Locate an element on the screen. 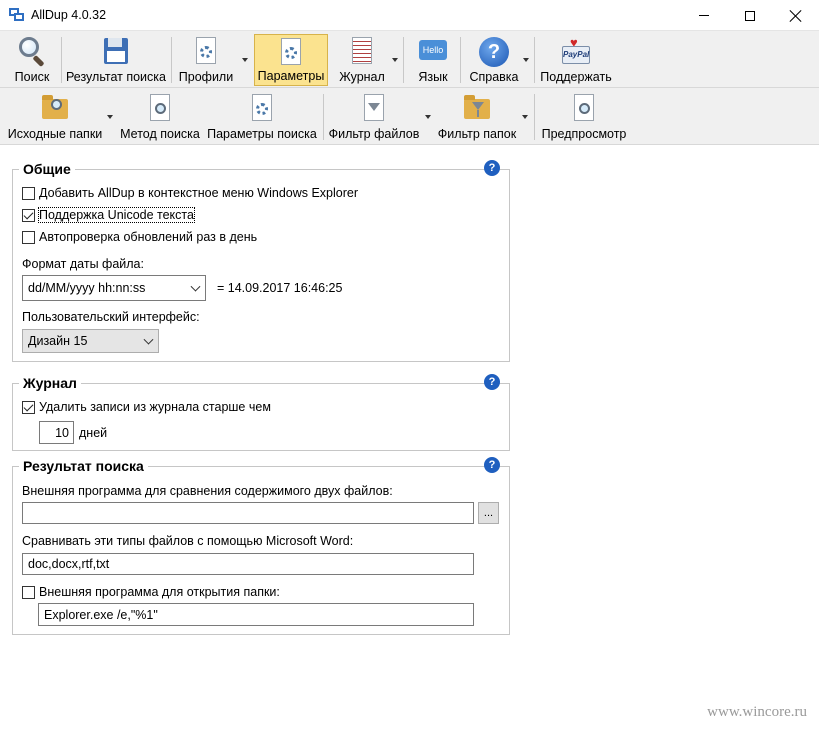 This screenshot has height=731, width=819. app-icon is located at coordinates (17, 15).